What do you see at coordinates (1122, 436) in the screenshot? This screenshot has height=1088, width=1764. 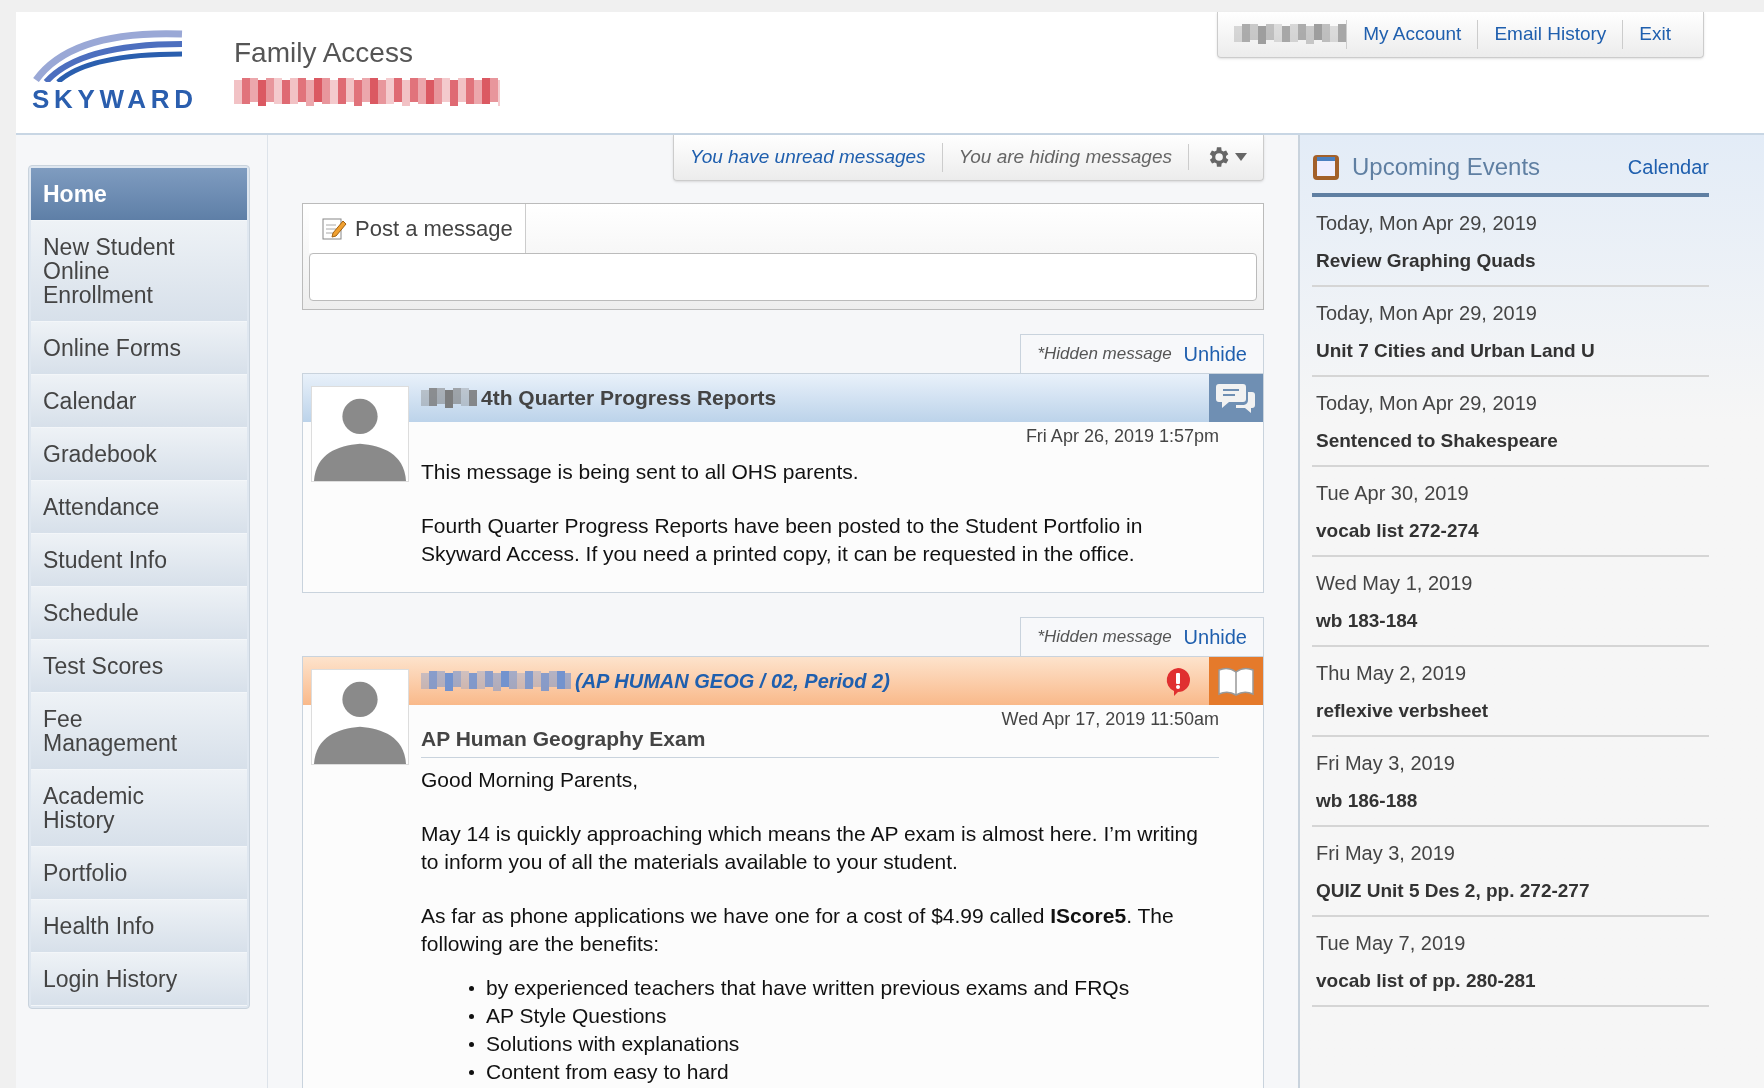 I see `message-date: Fri Apr 26, 2019 1:57pm` at bounding box center [1122, 436].